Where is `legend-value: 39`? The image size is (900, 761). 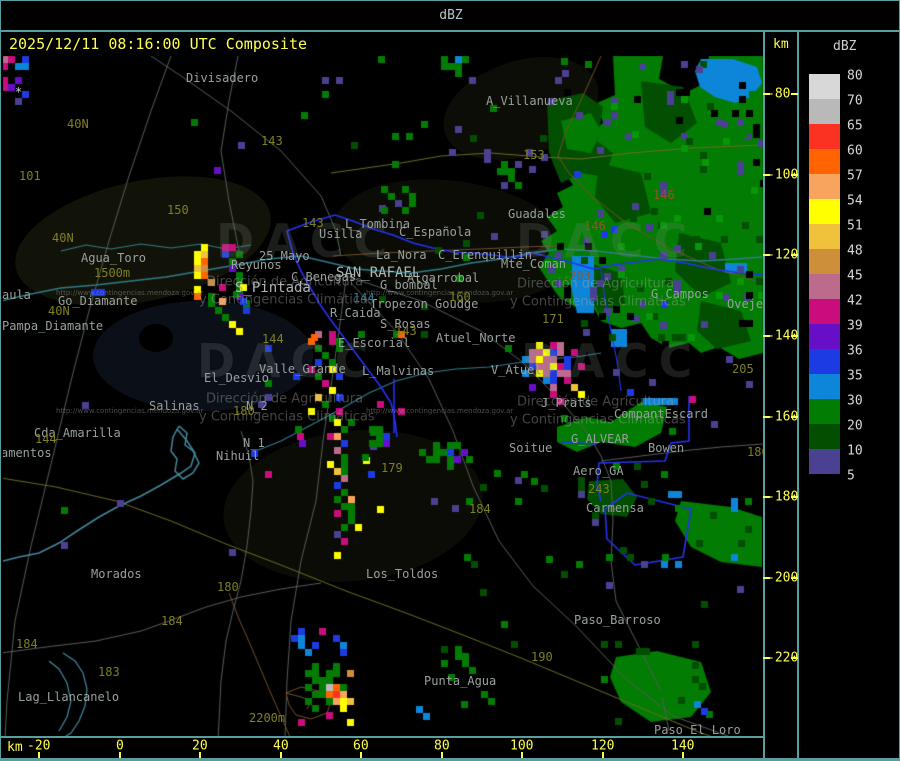
legend-value: 39 is located at coordinates (855, 326).